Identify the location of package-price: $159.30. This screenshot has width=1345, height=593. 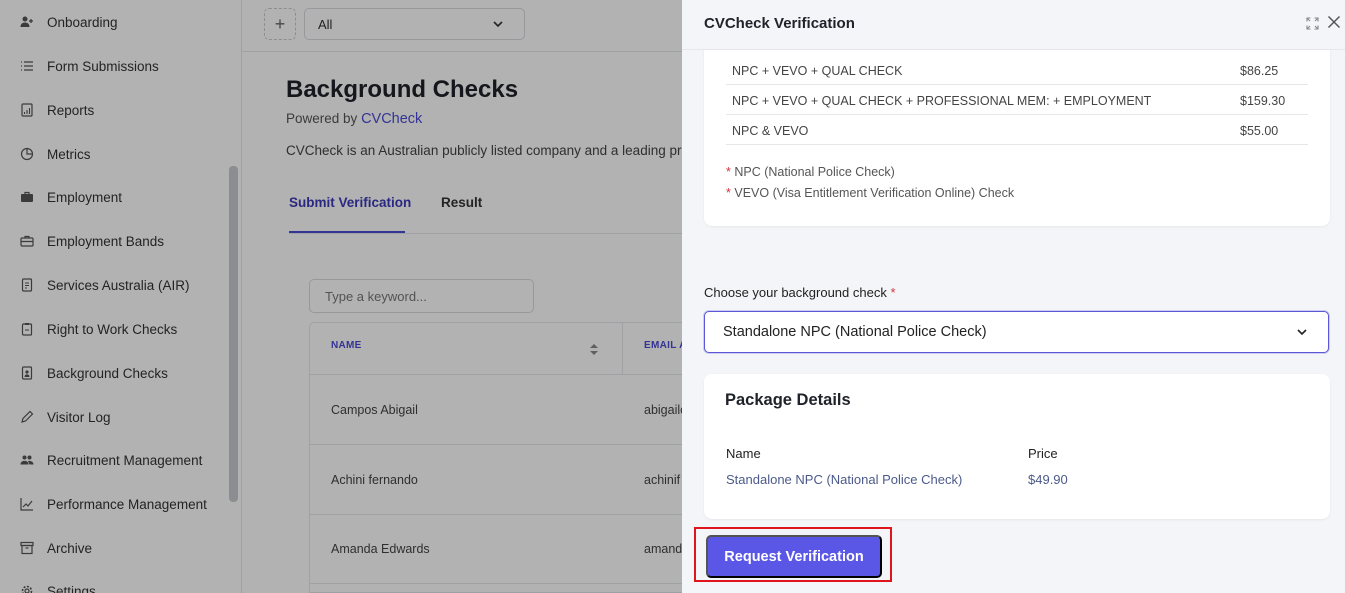
(1263, 101).